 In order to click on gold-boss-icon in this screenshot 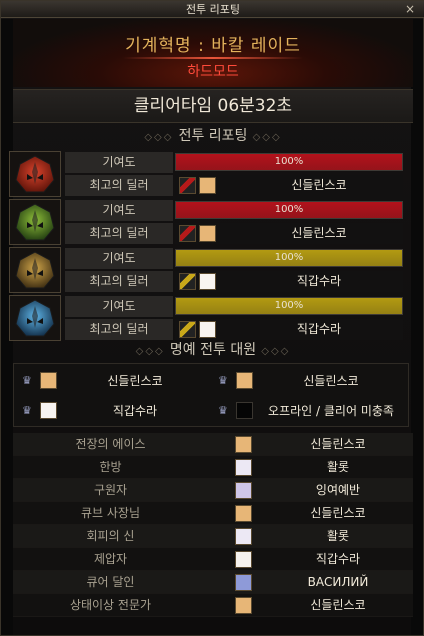, I will do `click(35, 270)`.